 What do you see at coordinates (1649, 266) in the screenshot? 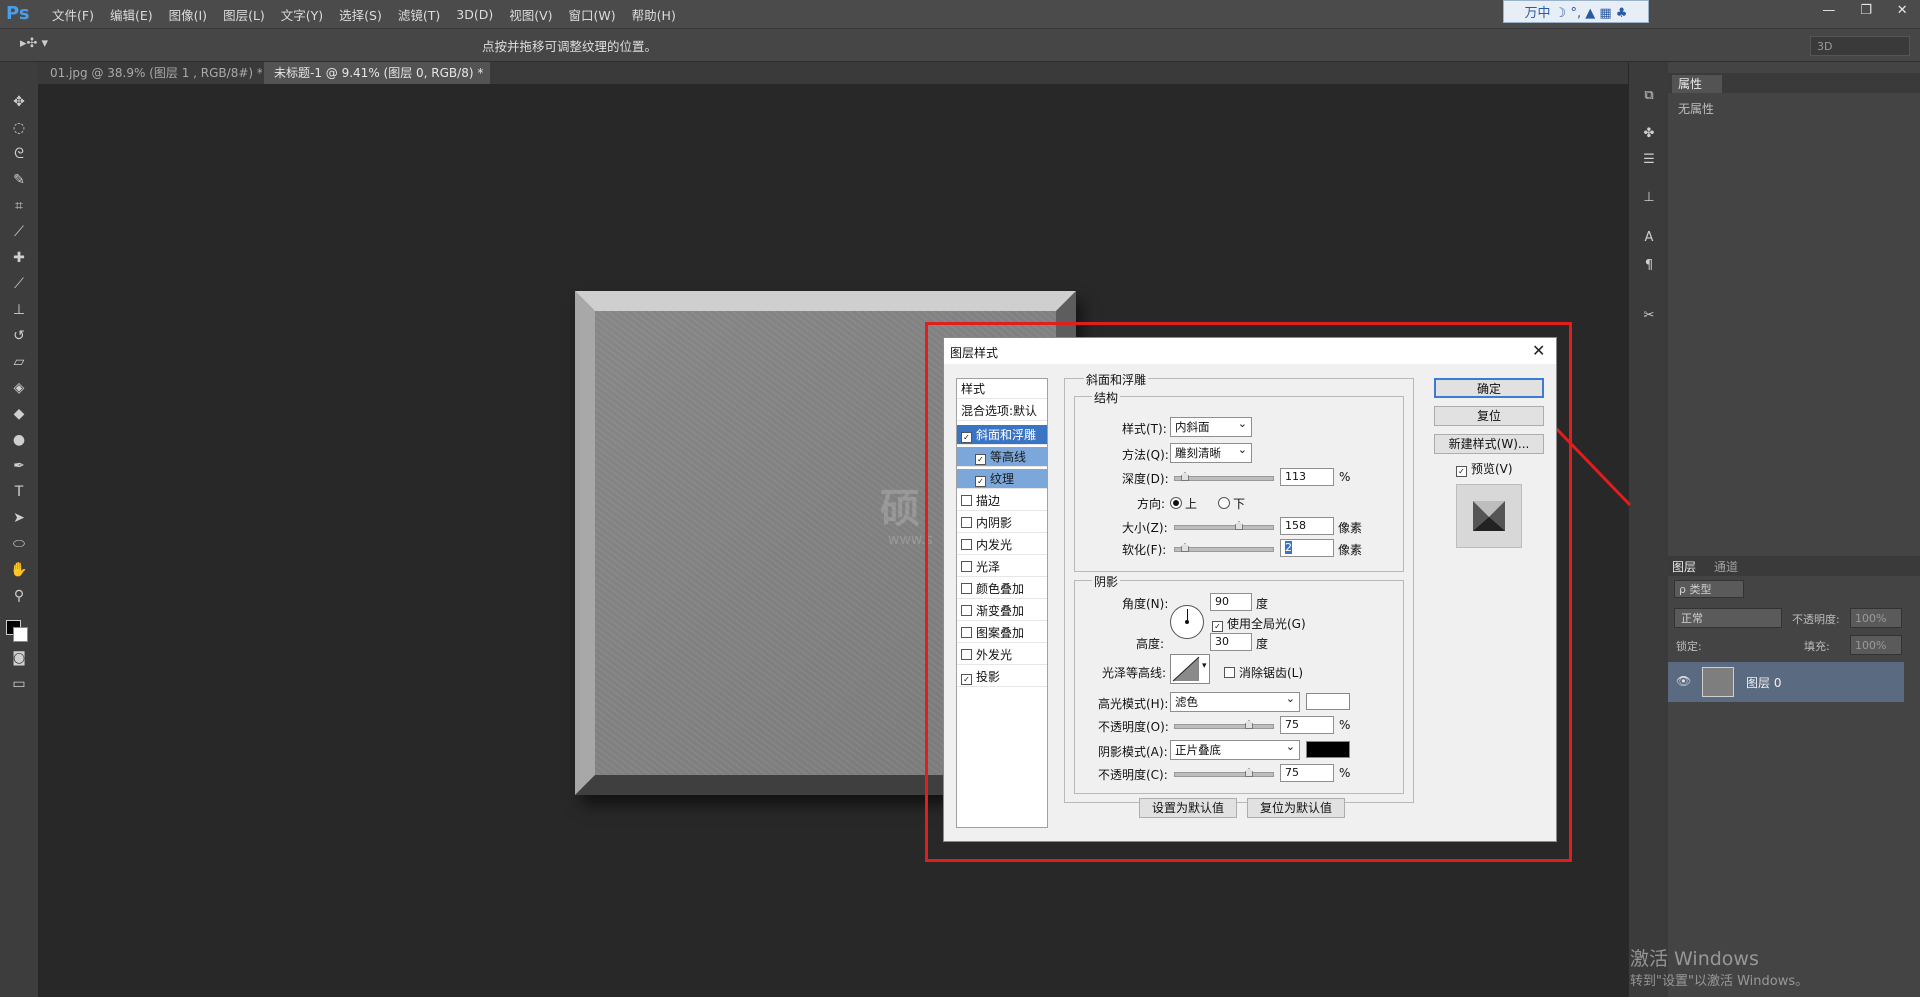
I see `paragraph-panel-icon: ¶` at bounding box center [1649, 266].